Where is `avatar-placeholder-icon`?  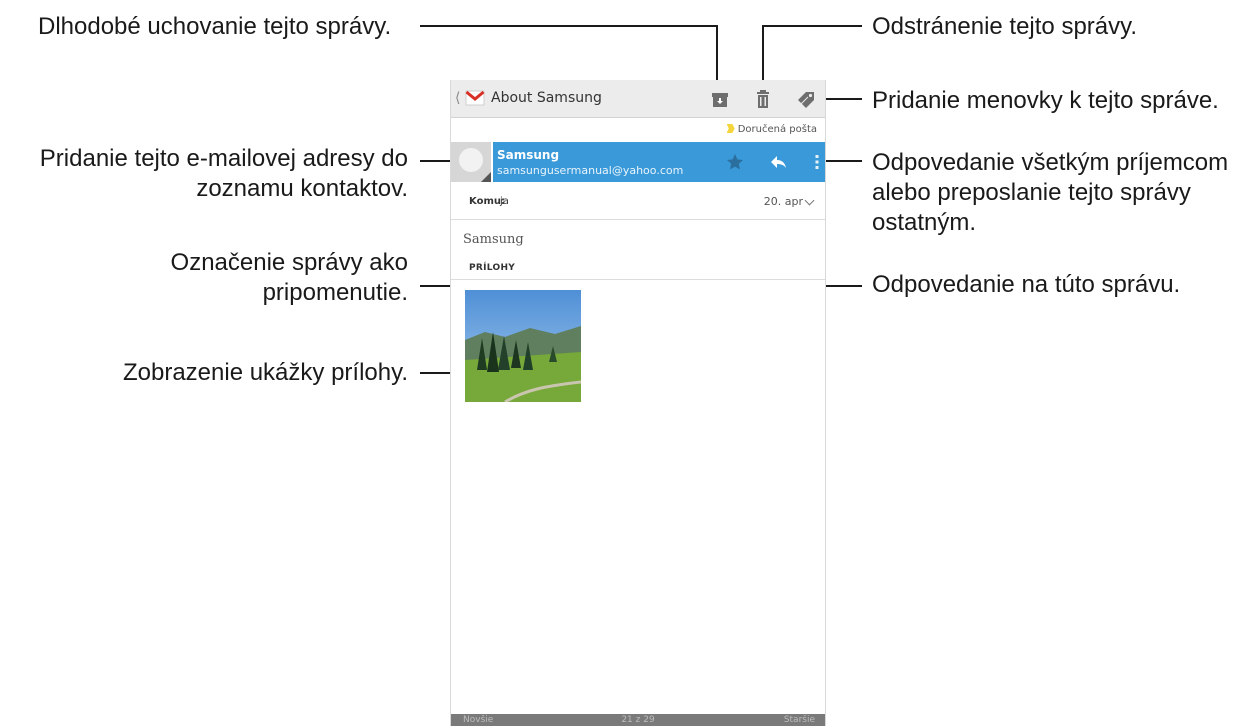
avatar-placeholder-icon is located at coordinates (471, 160).